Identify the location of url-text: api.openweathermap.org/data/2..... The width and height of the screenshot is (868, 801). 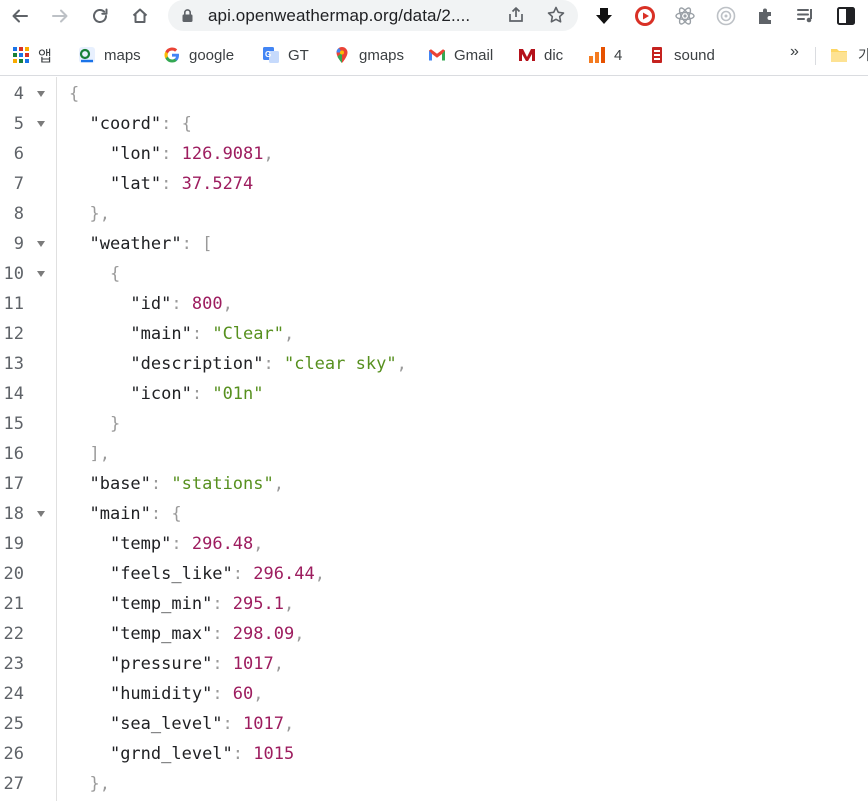
(339, 16).